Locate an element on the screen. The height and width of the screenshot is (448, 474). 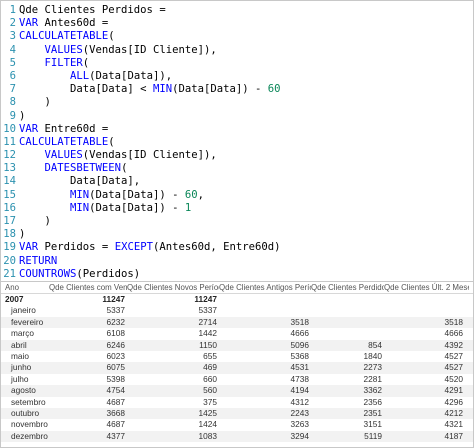
column-header: Qde Clientes Perdidos is located at coordinates (347, 287).